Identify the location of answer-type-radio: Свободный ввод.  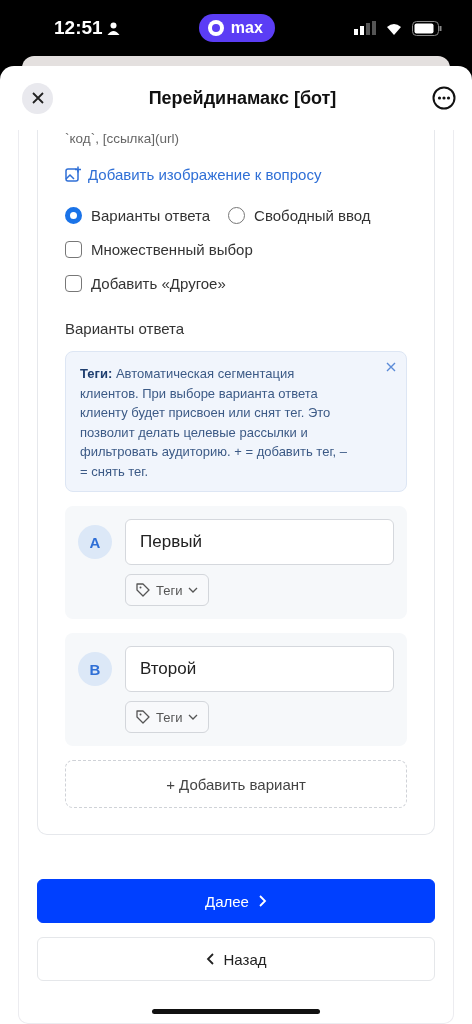
(299, 215).